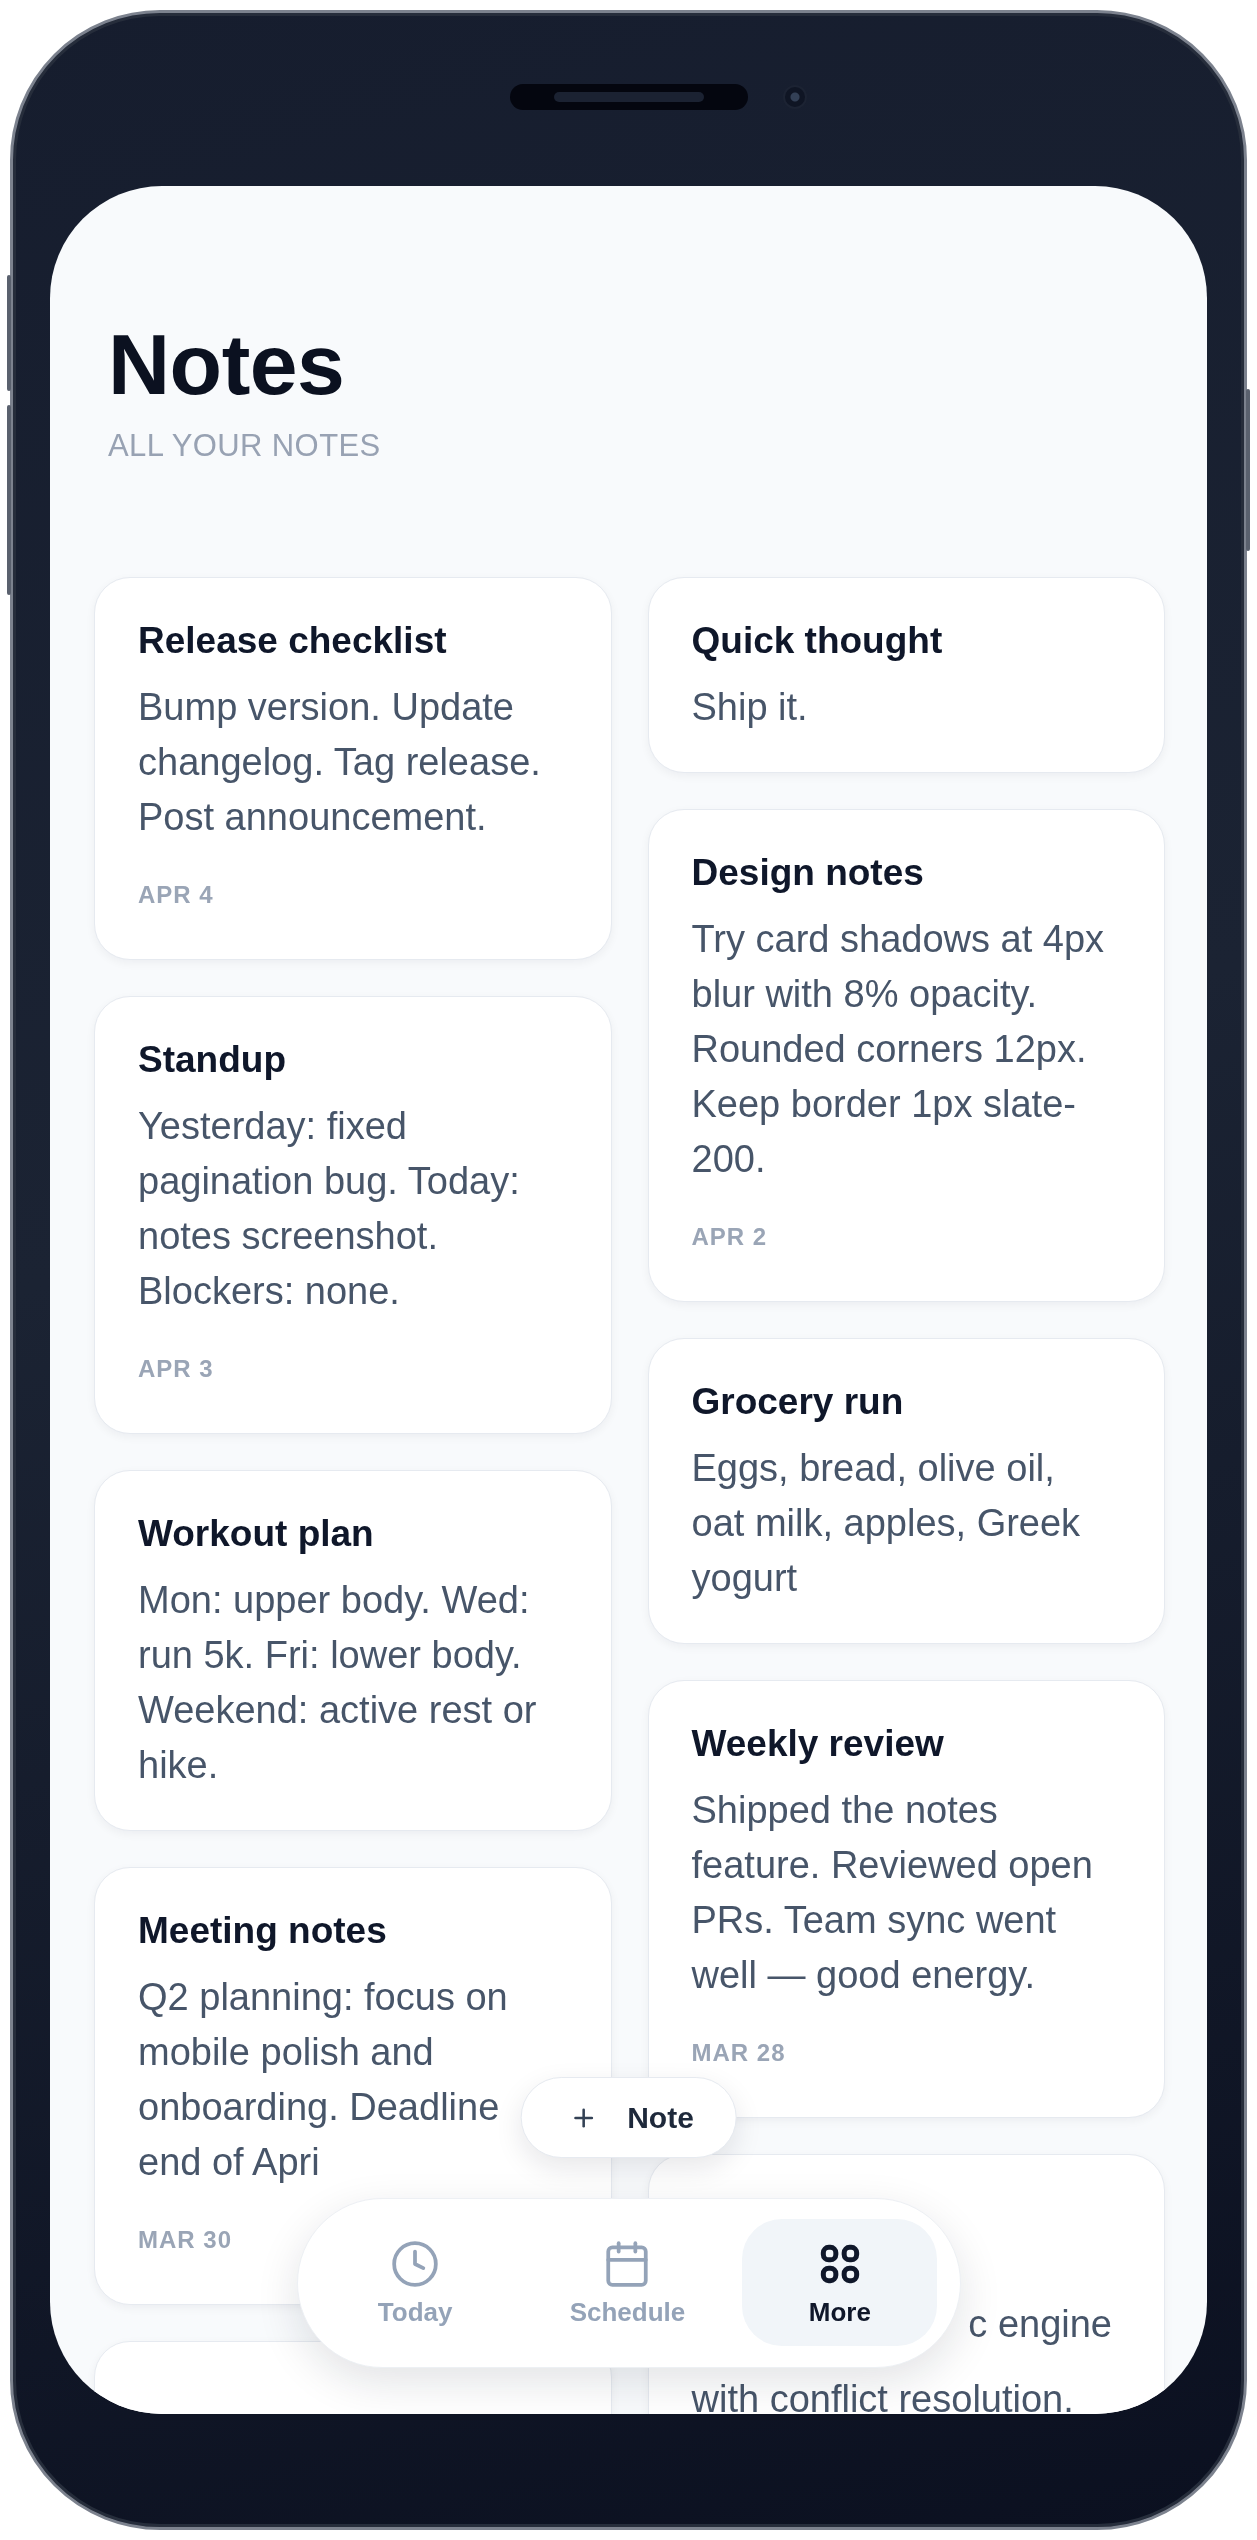 Image resolution: width=1257 pixels, height=2540 pixels. Describe the element at coordinates (212, 1060) in the screenshot. I see `note-title: Standup` at that location.